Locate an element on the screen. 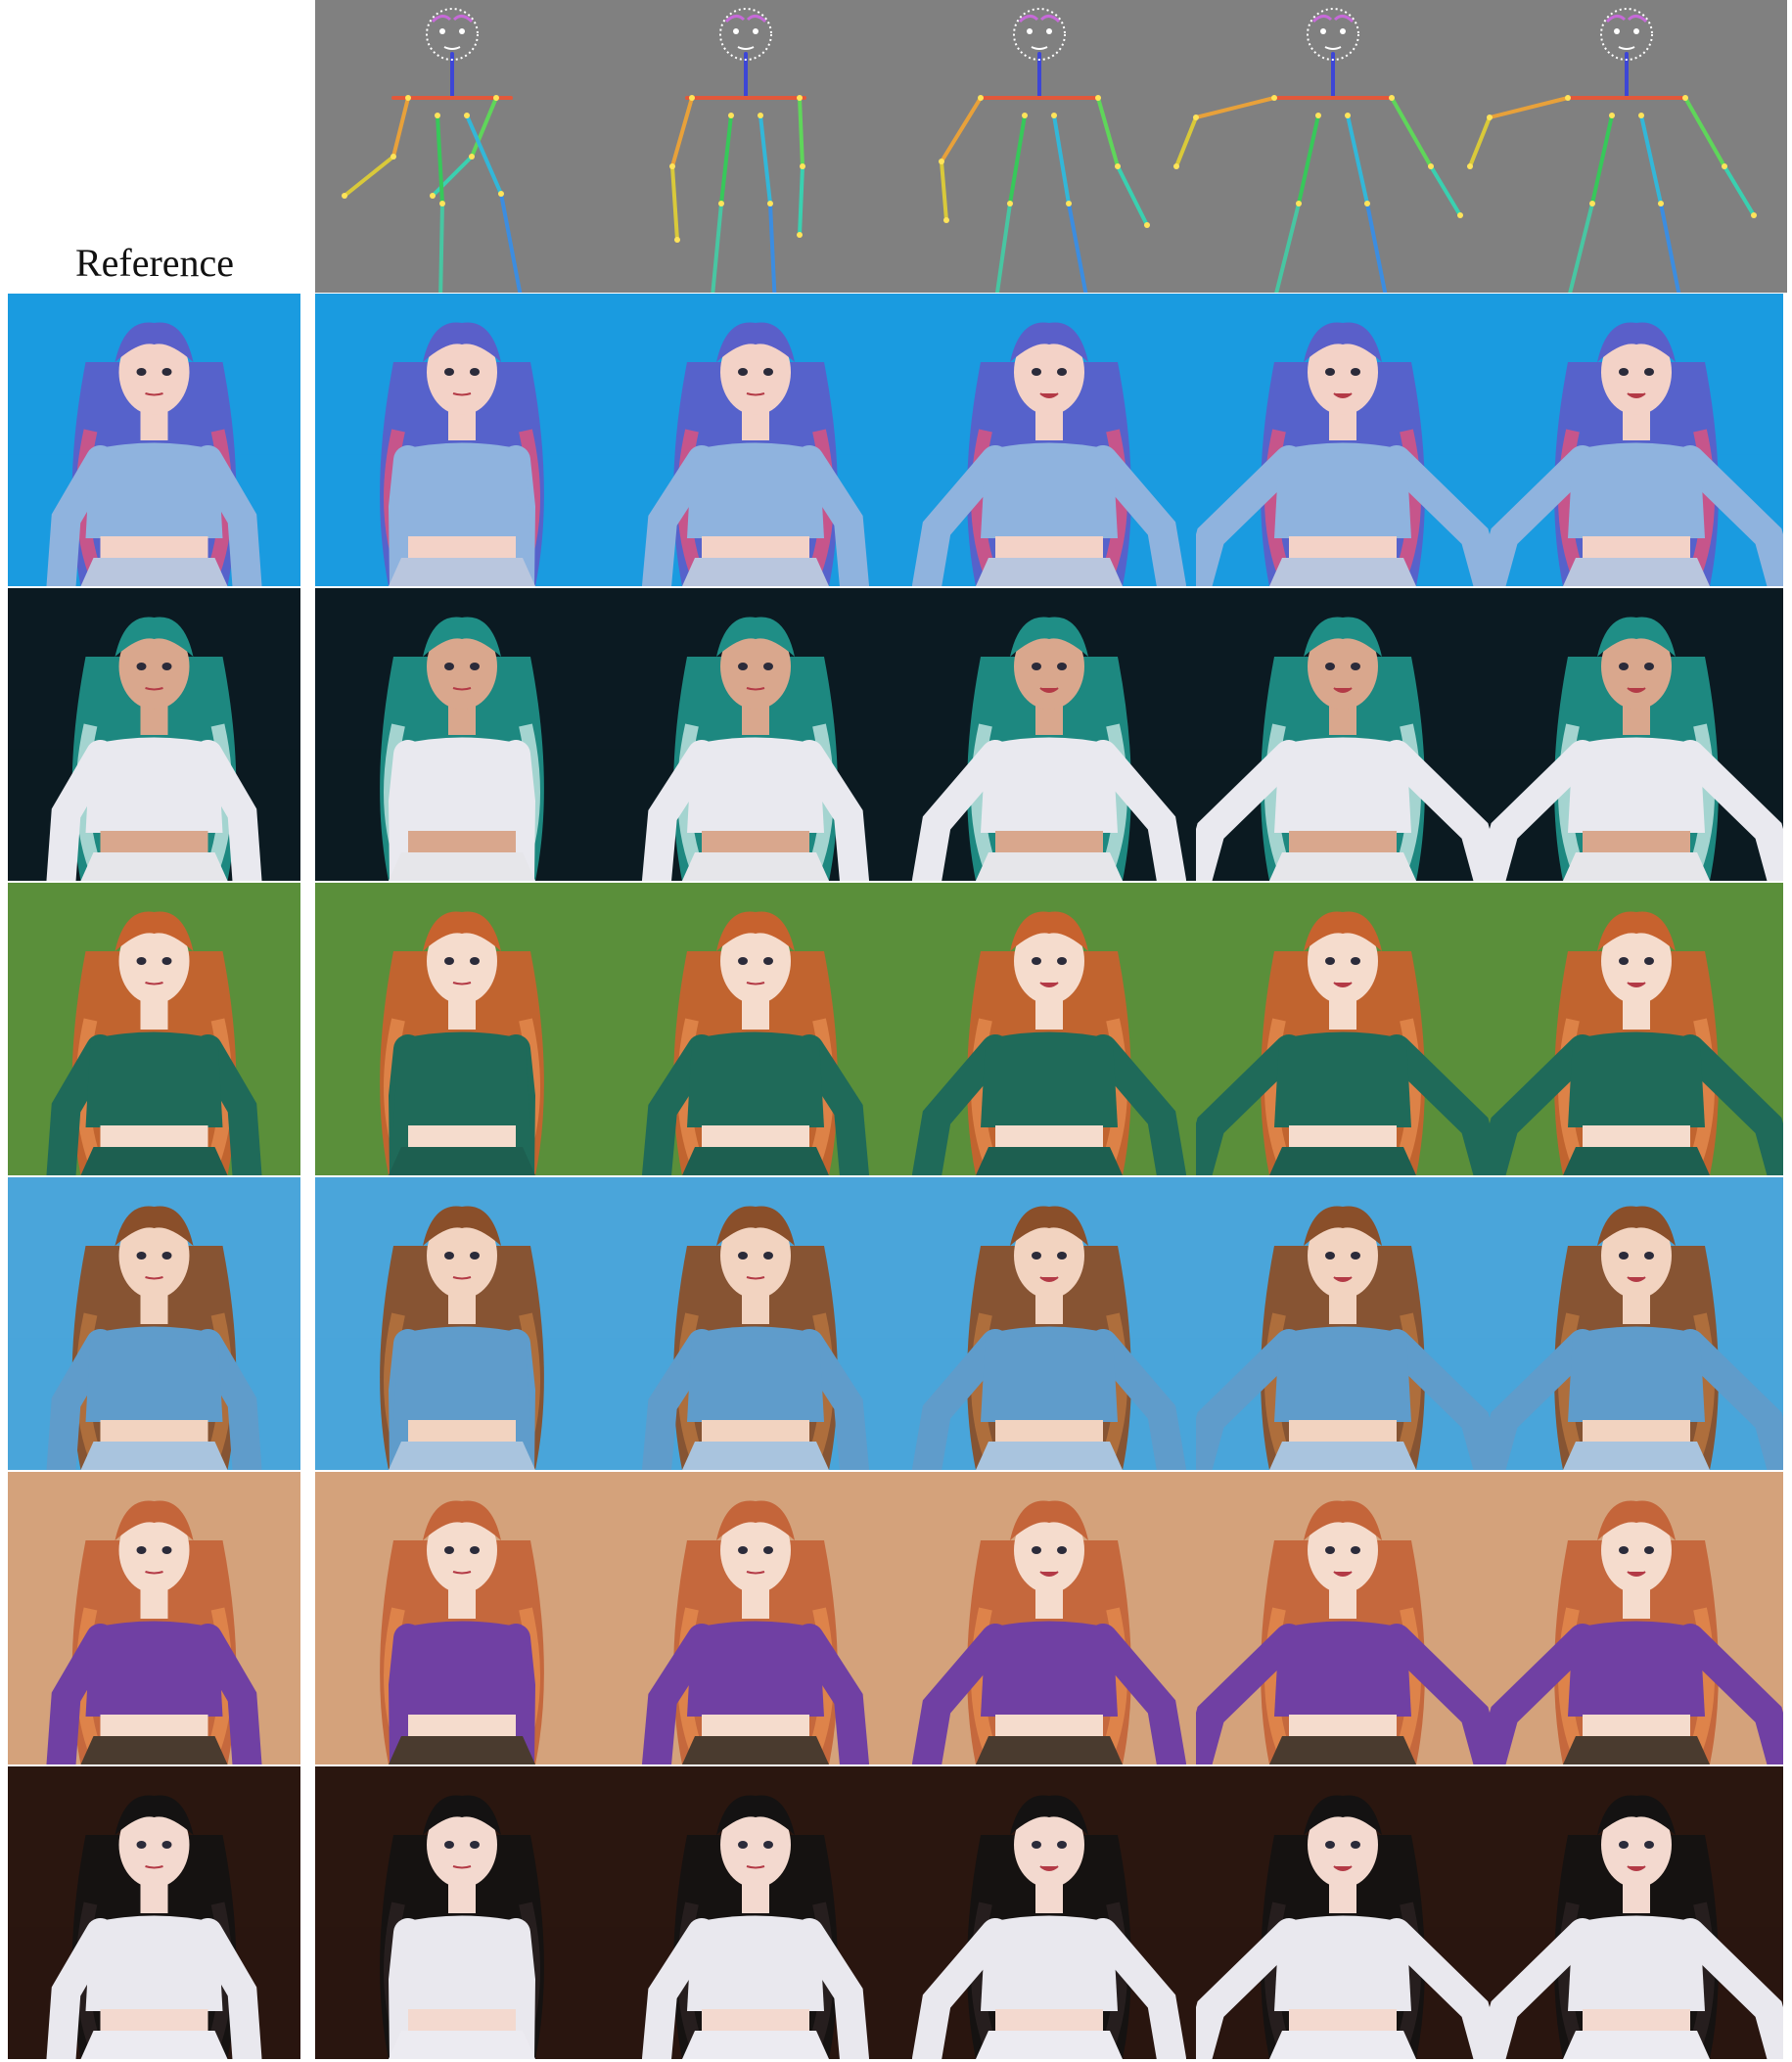  pose-skeleton-svg is located at coordinates (1049, 150).